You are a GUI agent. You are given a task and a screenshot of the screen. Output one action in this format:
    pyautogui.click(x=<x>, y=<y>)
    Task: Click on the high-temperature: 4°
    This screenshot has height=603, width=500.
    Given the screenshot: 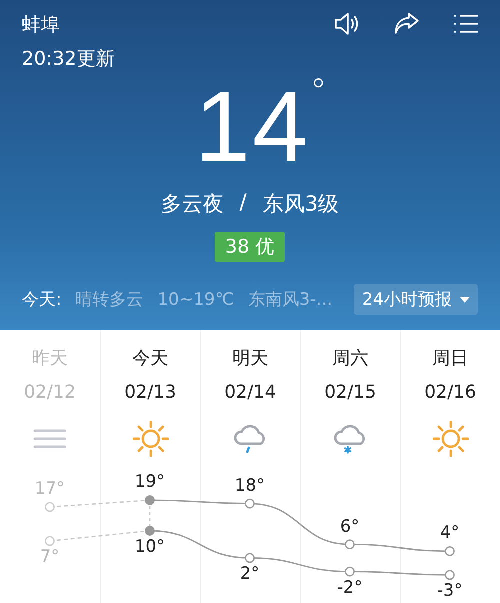 What is the action you would take?
    pyautogui.click(x=450, y=533)
    